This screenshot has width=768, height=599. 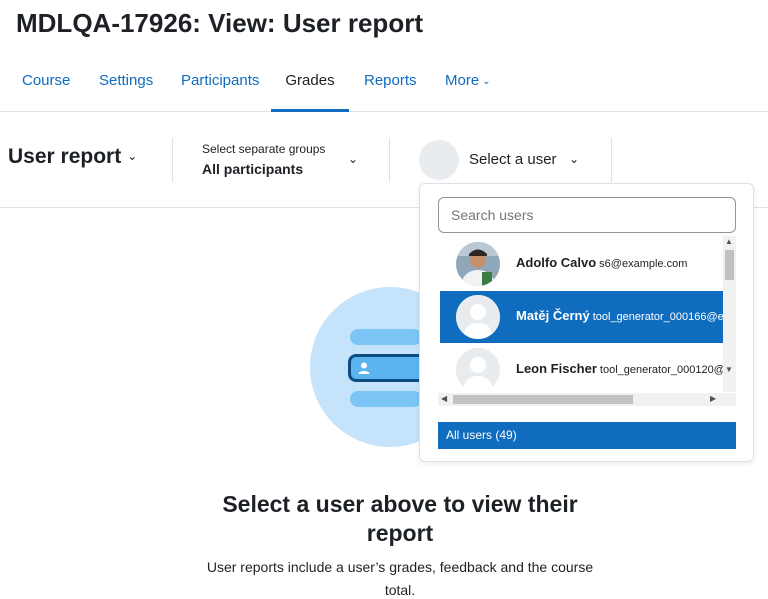 I want to click on tab-participants: Participants, so click(x=220, y=84).